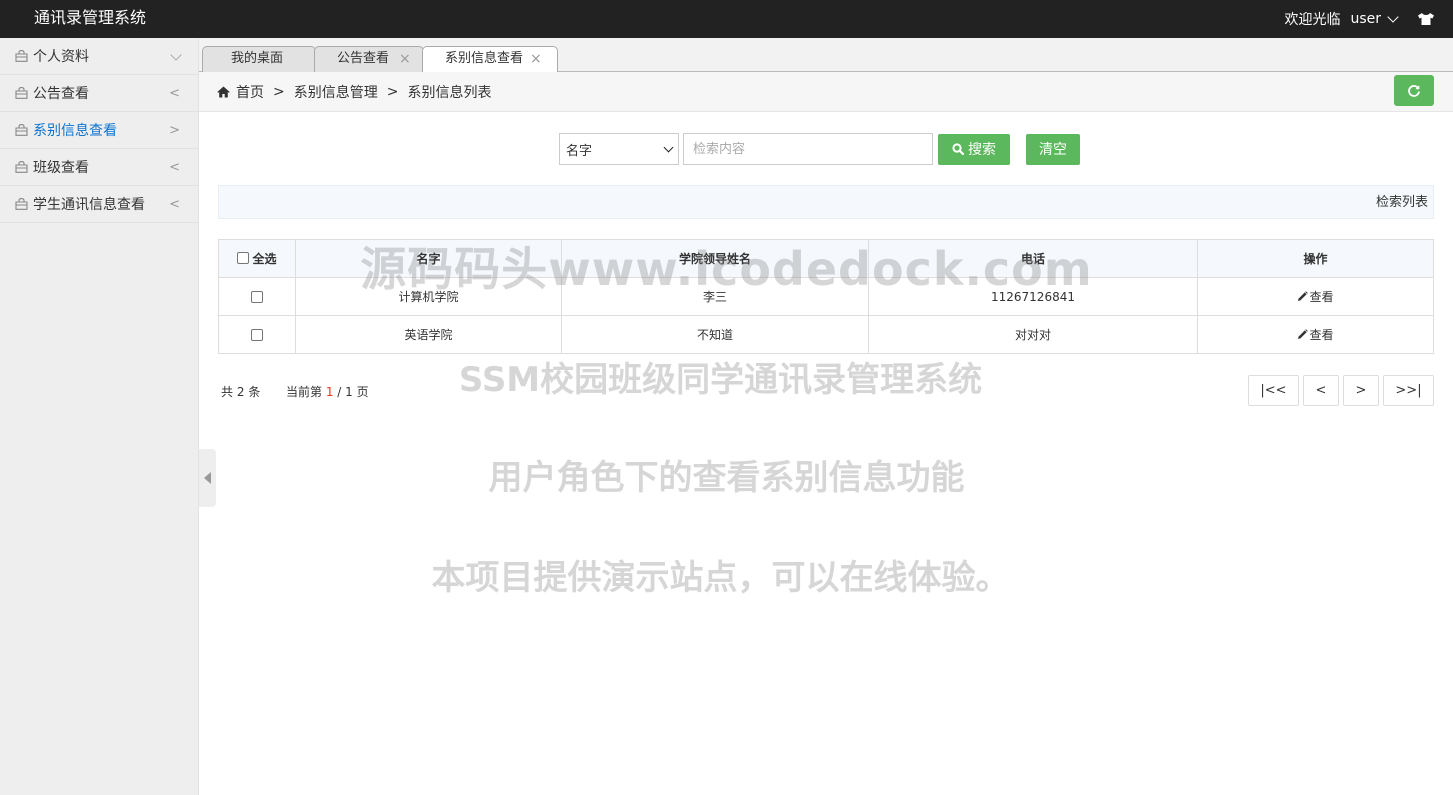  I want to click on breadcrumb-level1: 系别信息管理, so click(336, 92).